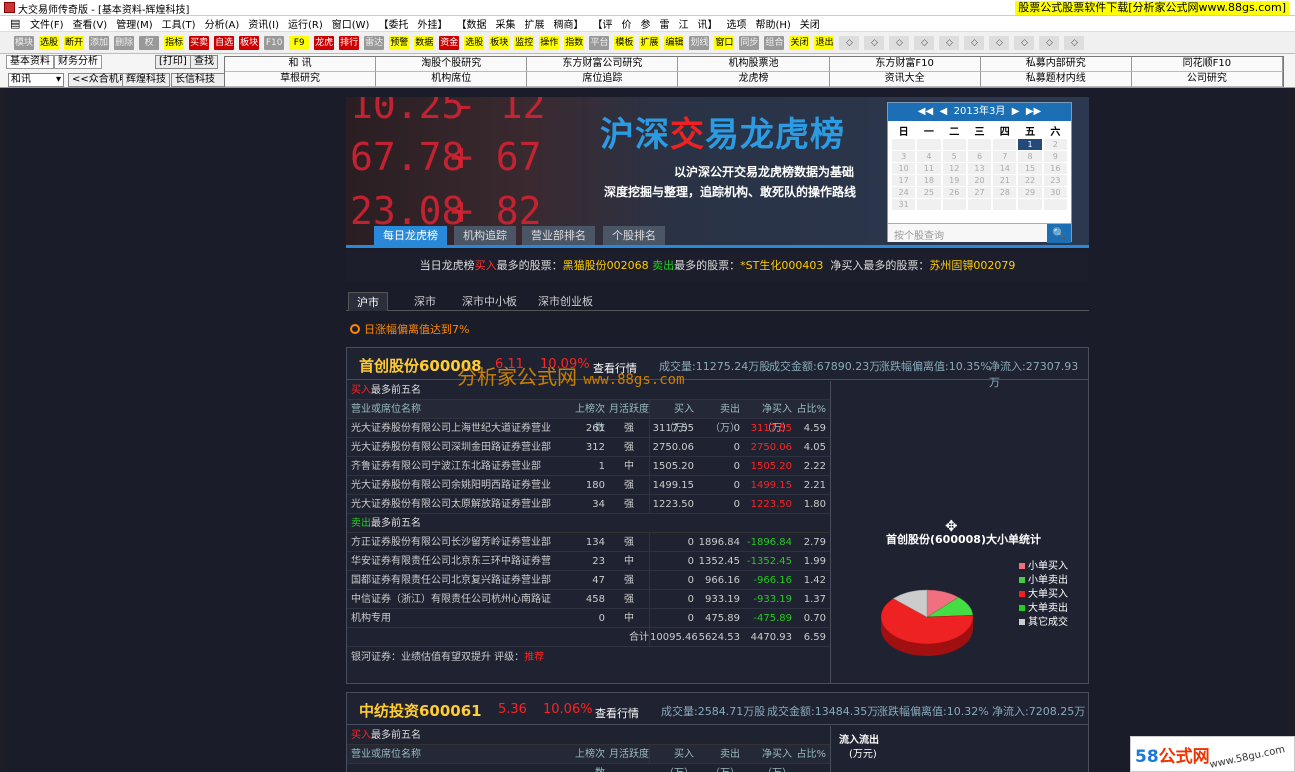 The height and width of the screenshot is (772, 1295). What do you see at coordinates (179, 23) in the screenshot?
I see `menu-item: 工具(T)` at bounding box center [179, 23].